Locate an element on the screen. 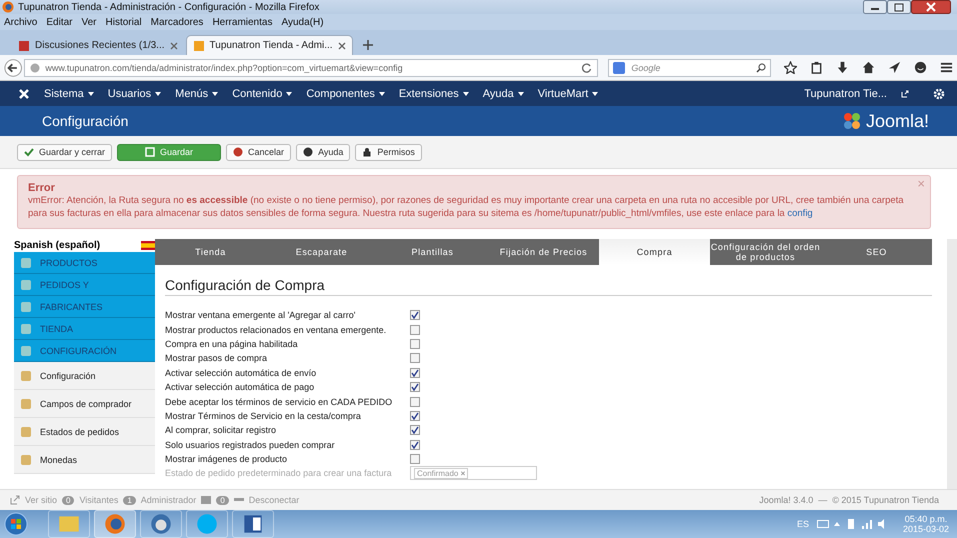  sidebar-item: Campos de comprador is located at coordinates (84, 404).